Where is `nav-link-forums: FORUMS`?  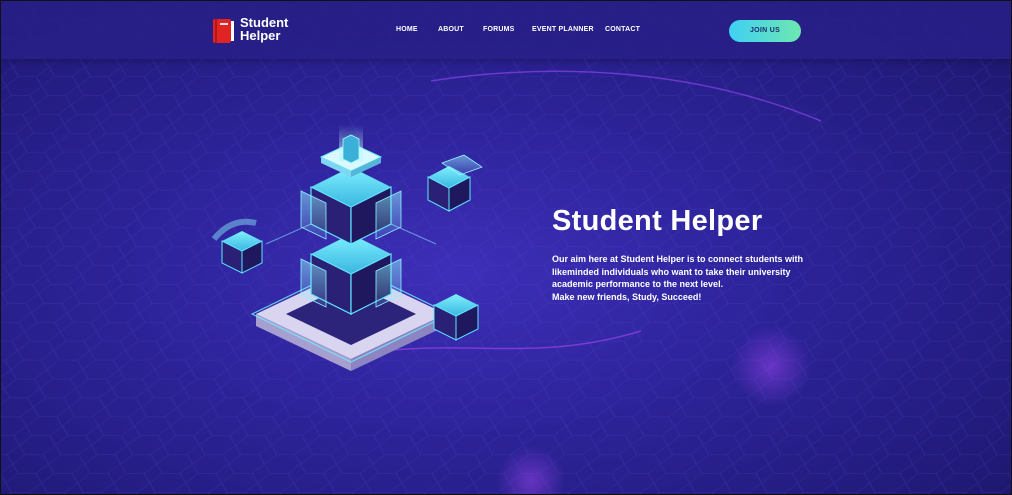
nav-link-forums: FORUMS is located at coordinates (499, 29).